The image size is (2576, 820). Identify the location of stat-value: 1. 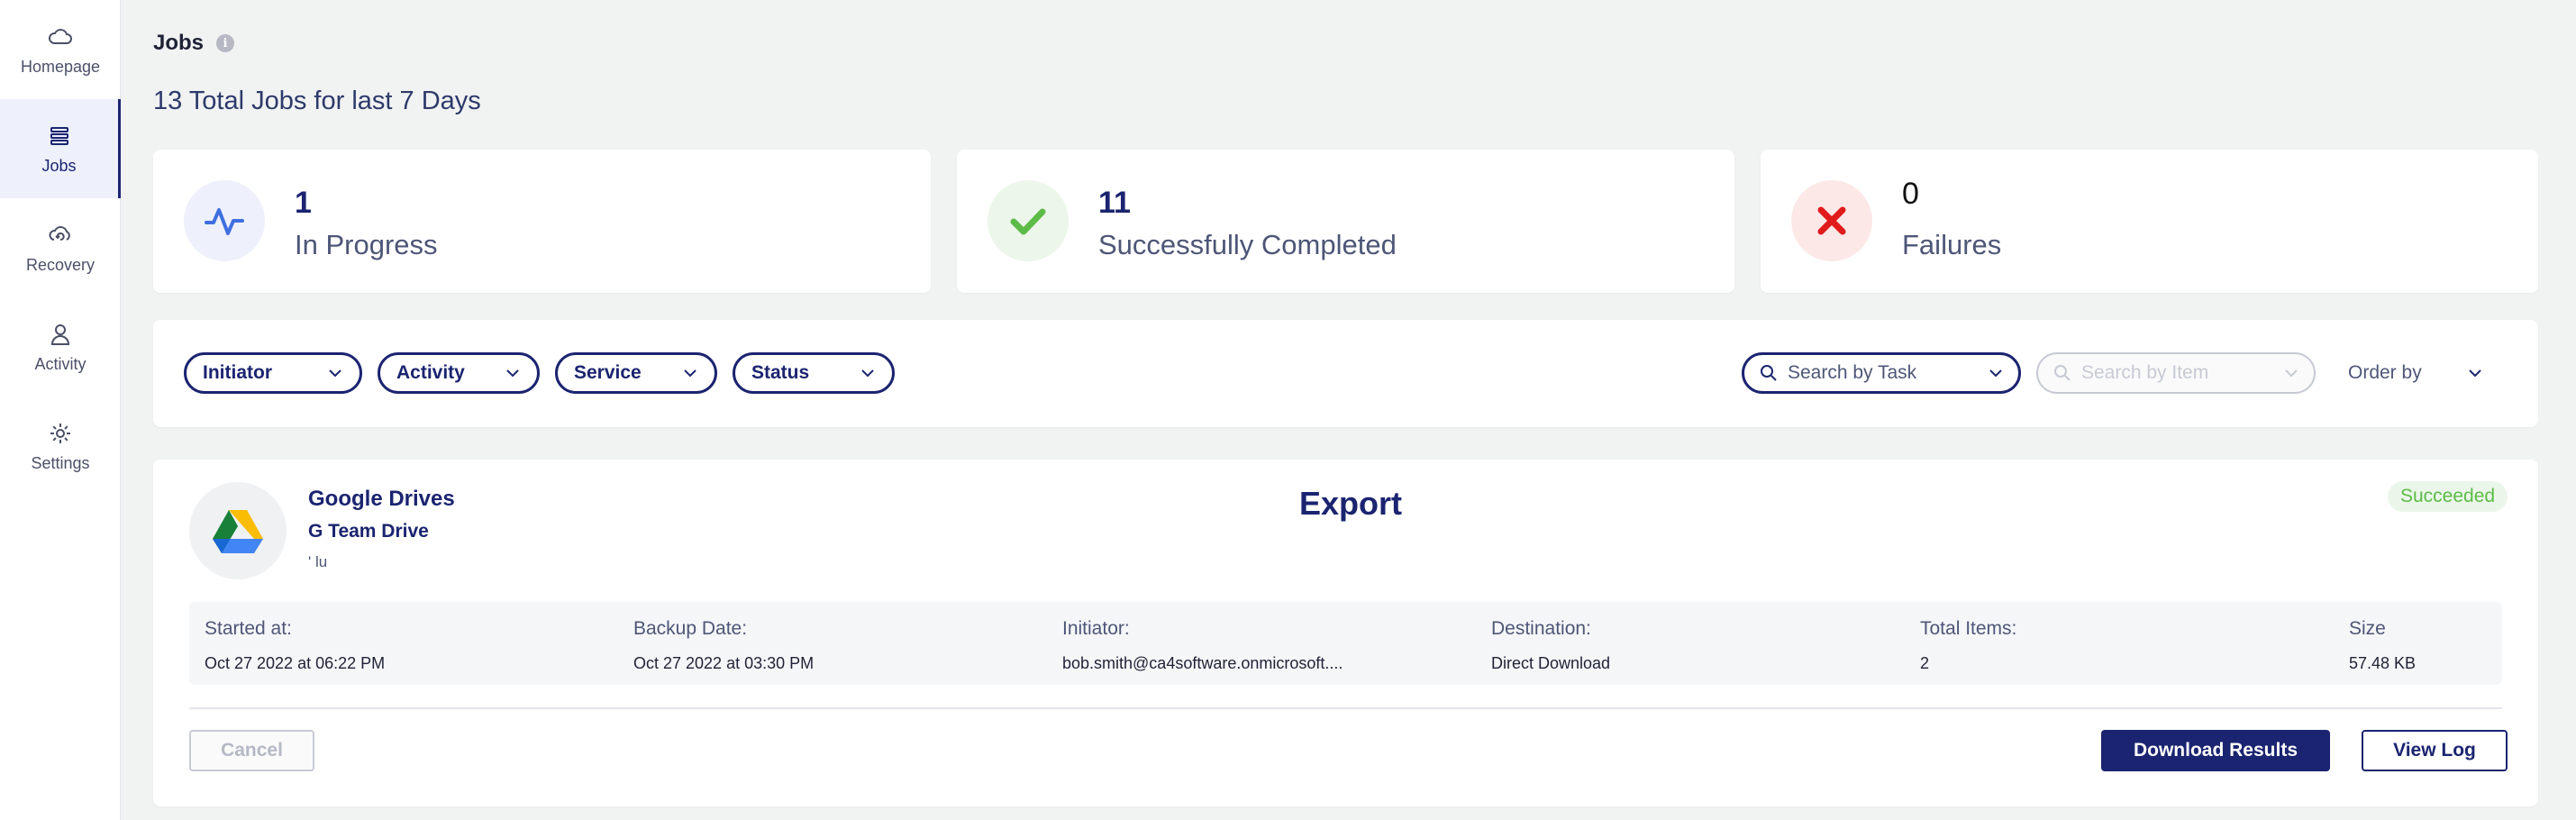
(303, 203).